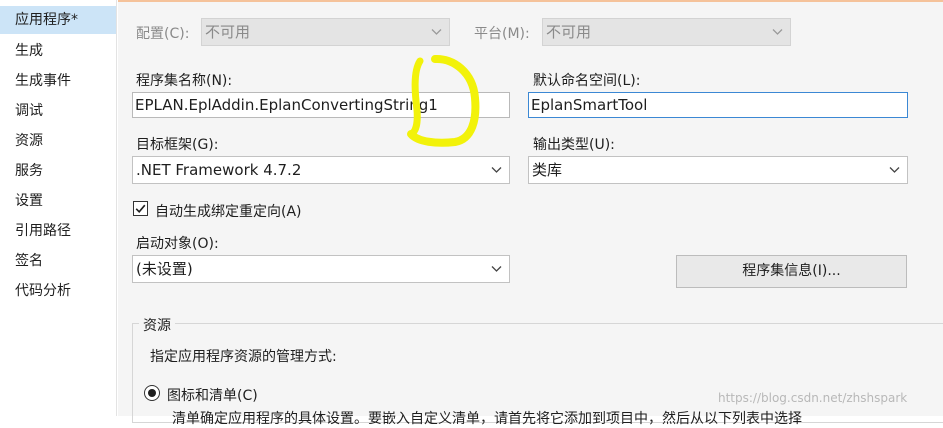 The width and height of the screenshot is (943, 428). Describe the element at coordinates (157, 325) in the screenshot. I see `resources-group-label: 资源` at that location.